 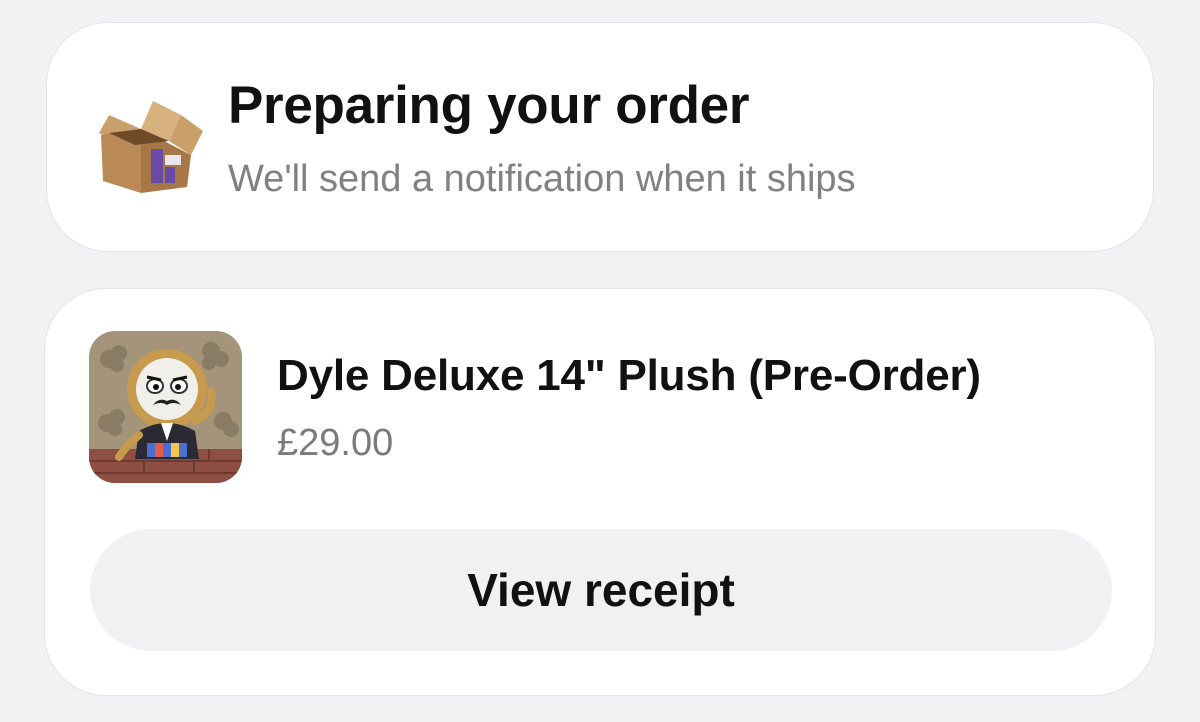 I want to click on product-name: Dyle Deluxe 14" Plush (Pre-Order), so click(x=629, y=375).